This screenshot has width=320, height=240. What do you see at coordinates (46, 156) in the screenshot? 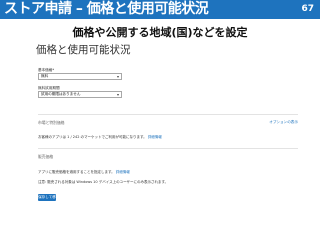
I see `sale-section-title: 販売価格` at bounding box center [46, 156].